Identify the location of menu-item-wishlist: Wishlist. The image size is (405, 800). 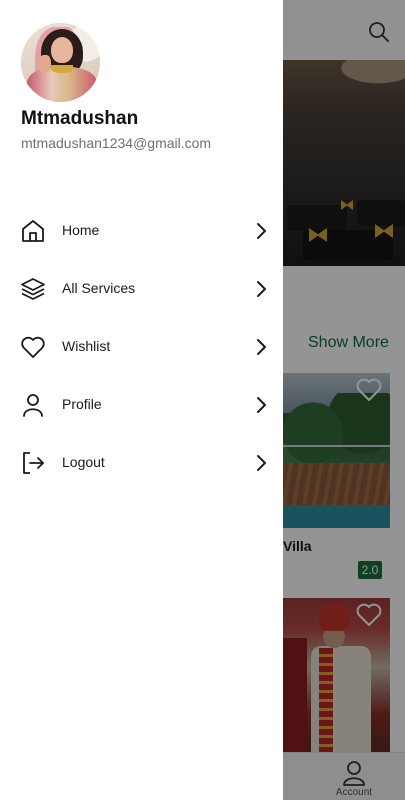
(141, 347).